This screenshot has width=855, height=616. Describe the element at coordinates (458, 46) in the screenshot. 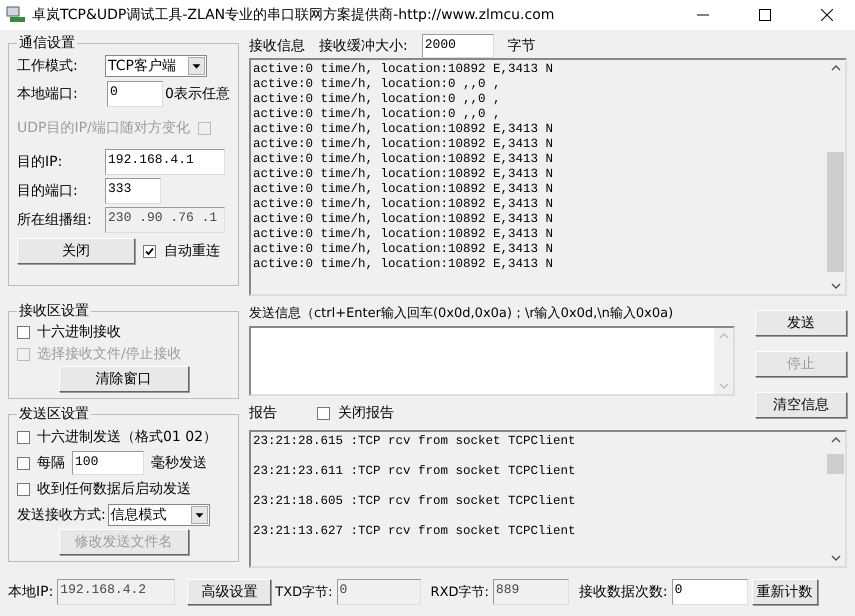

I see `input-field: 2000` at that location.